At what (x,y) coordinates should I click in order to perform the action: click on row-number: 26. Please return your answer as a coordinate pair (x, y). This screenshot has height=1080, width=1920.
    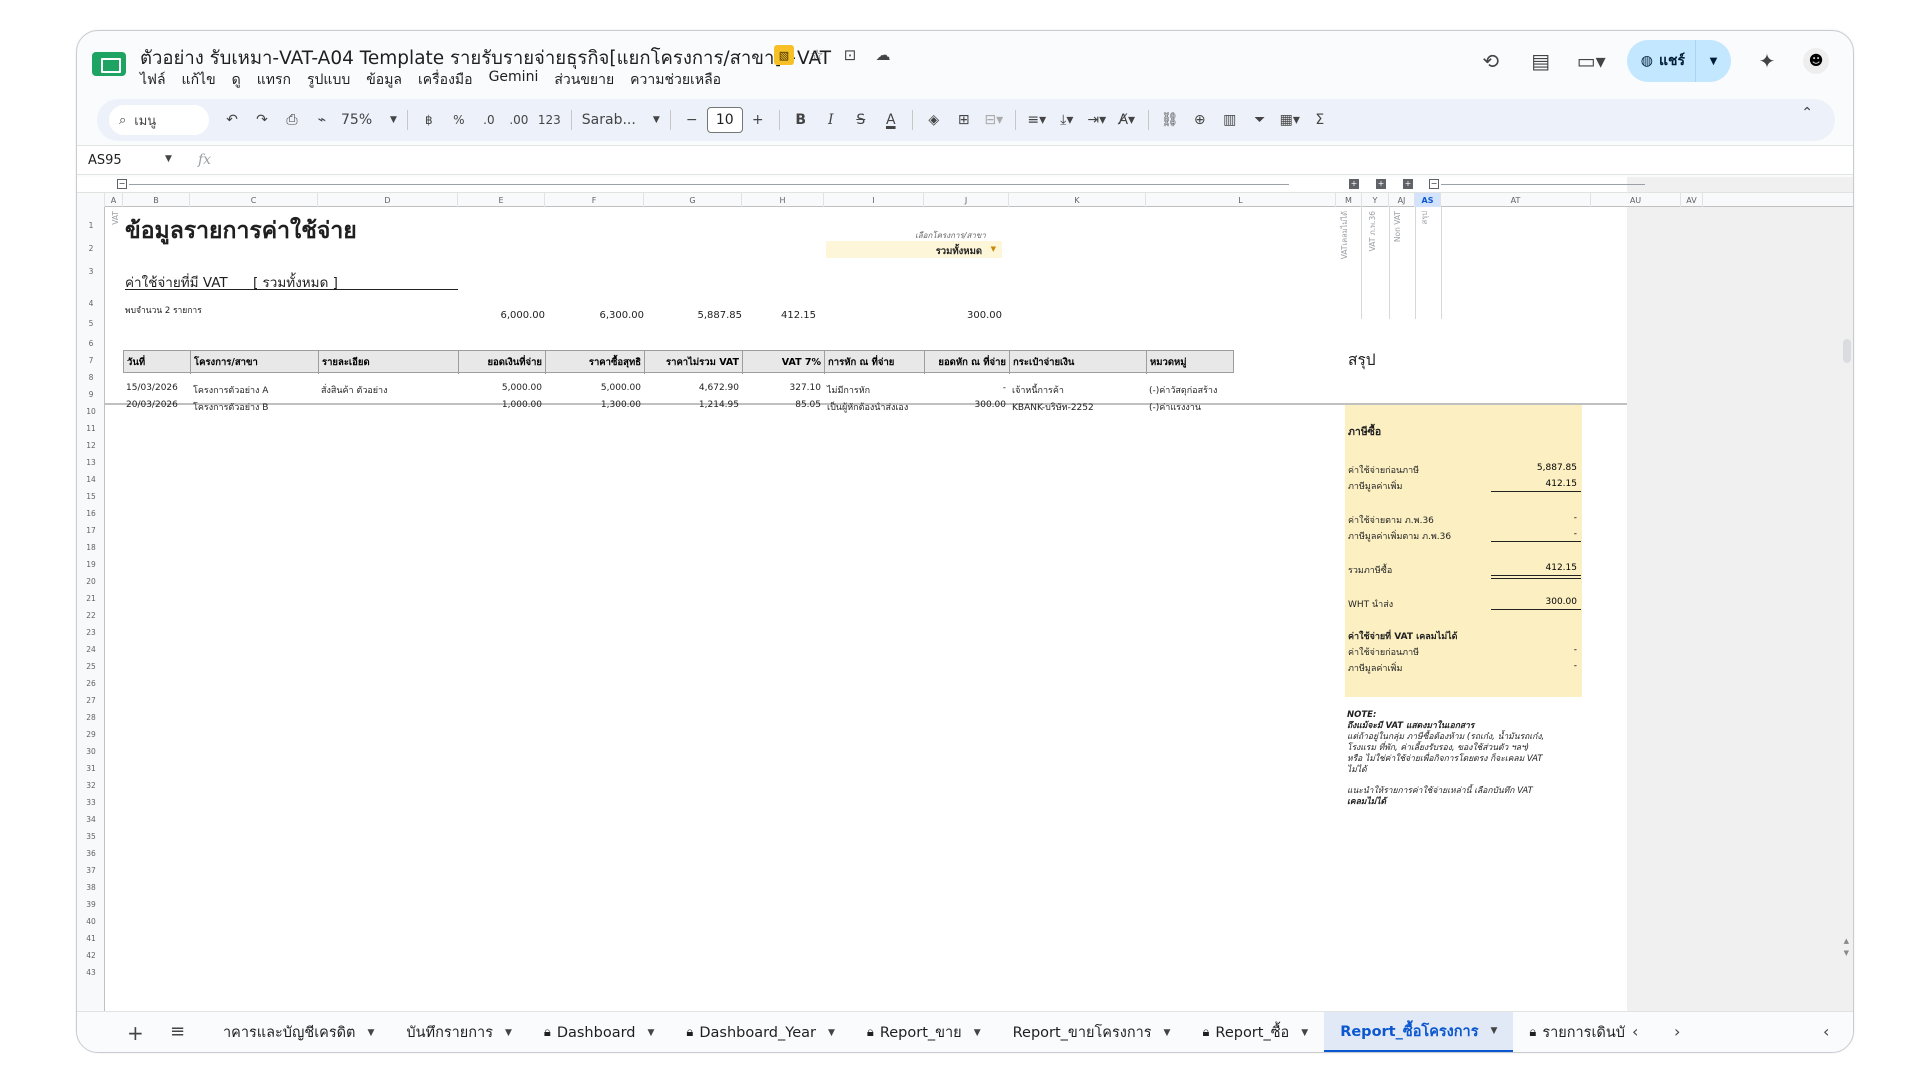
    Looking at the image, I should click on (91, 683).